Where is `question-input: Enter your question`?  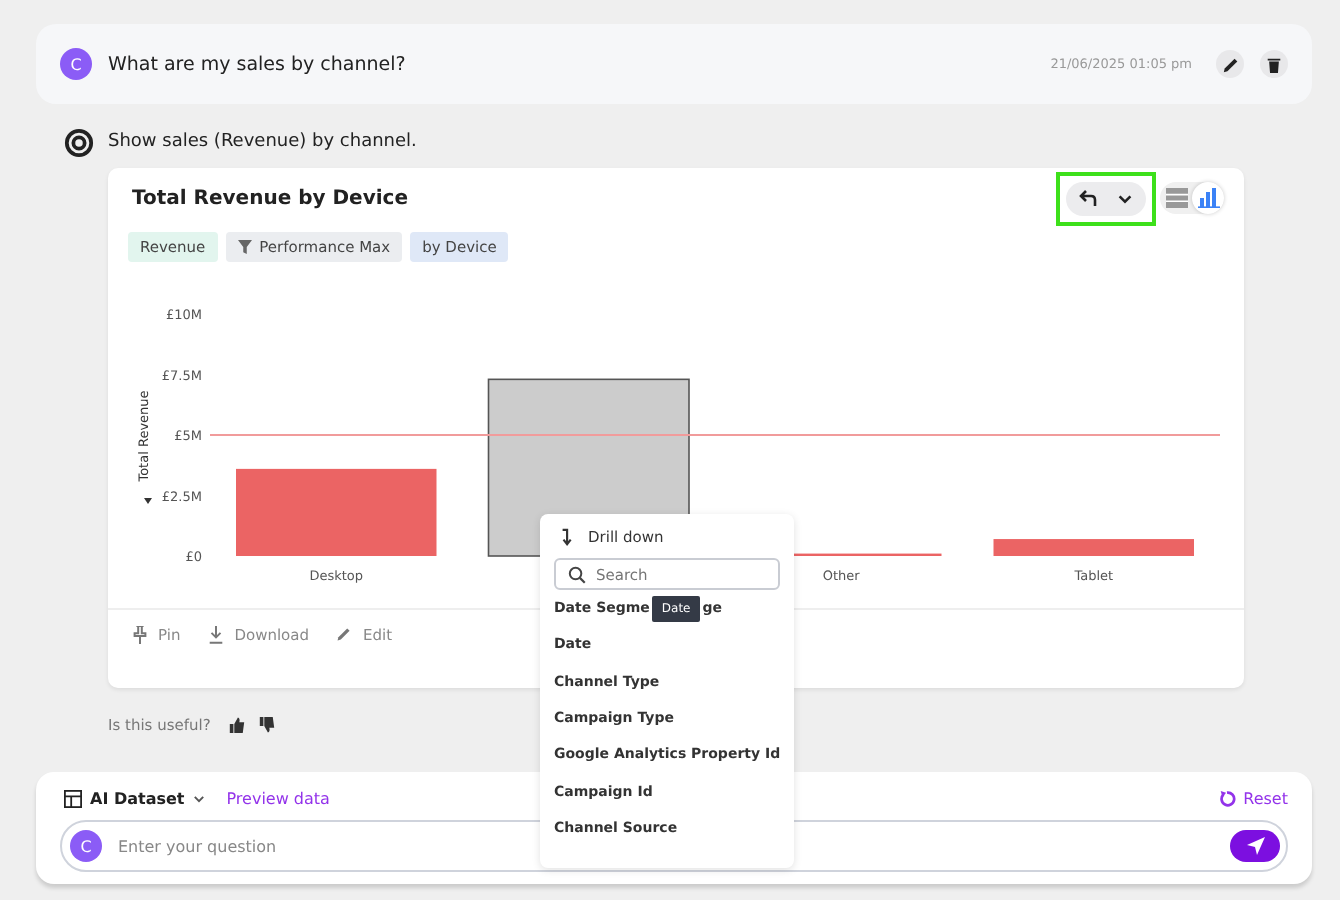
question-input: Enter your question is located at coordinates (666, 846).